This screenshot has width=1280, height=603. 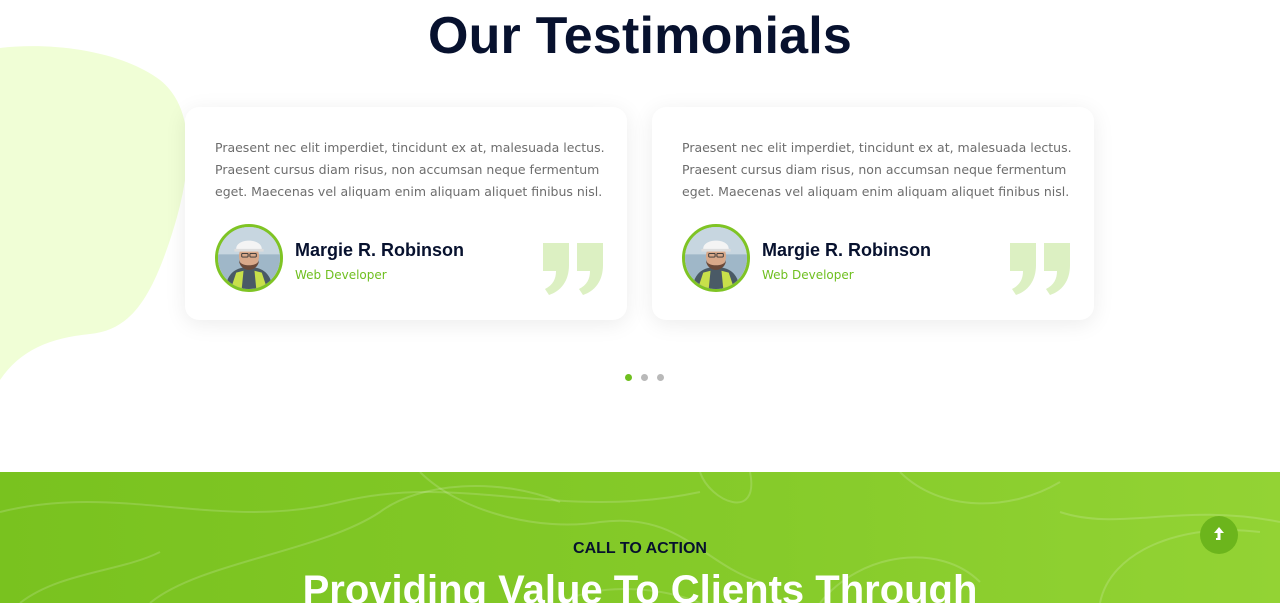 I want to click on section-title: Our Testimonials, so click(x=640, y=36).